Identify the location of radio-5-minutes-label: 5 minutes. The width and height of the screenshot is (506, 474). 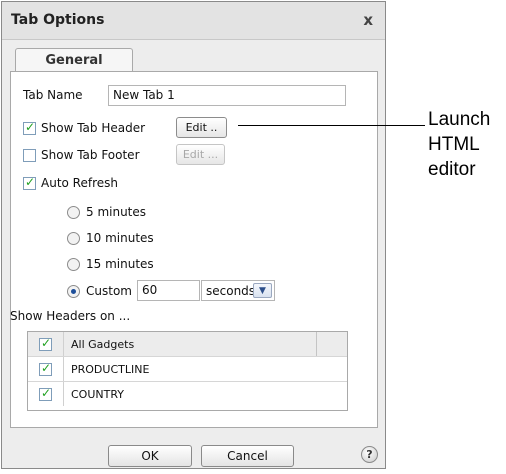
(116, 212).